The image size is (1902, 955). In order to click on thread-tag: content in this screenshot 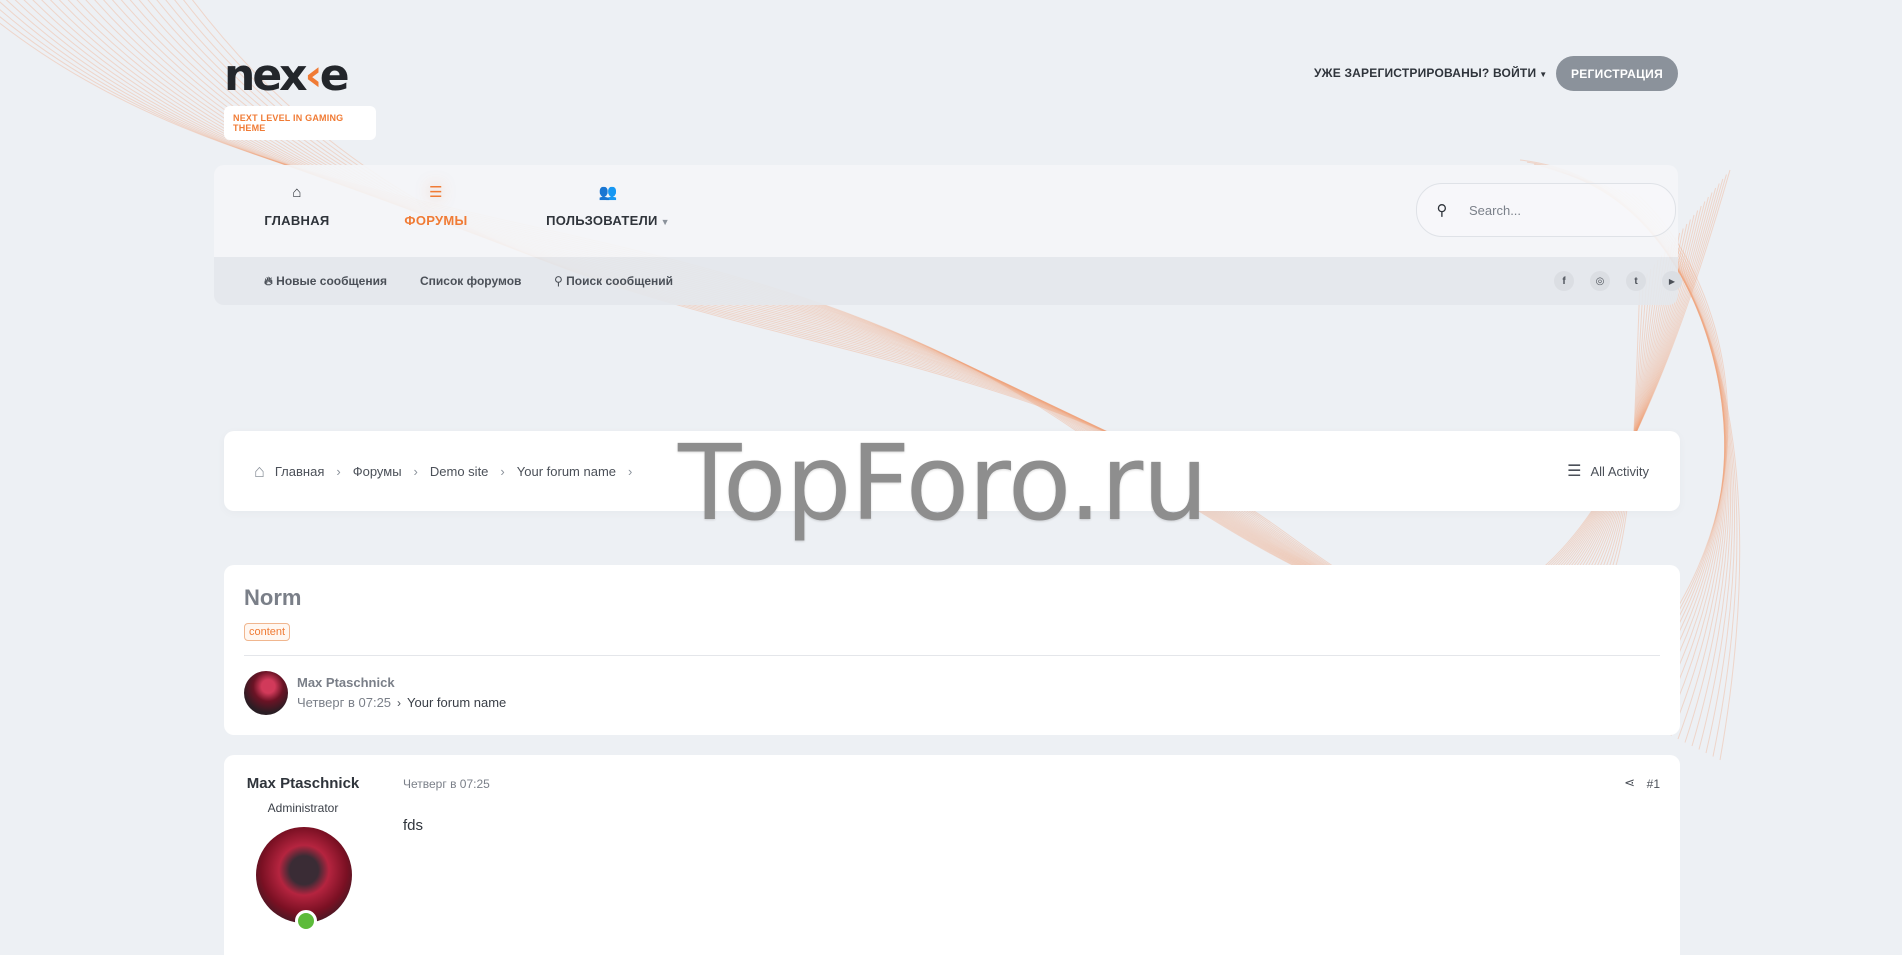, I will do `click(267, 632)`.